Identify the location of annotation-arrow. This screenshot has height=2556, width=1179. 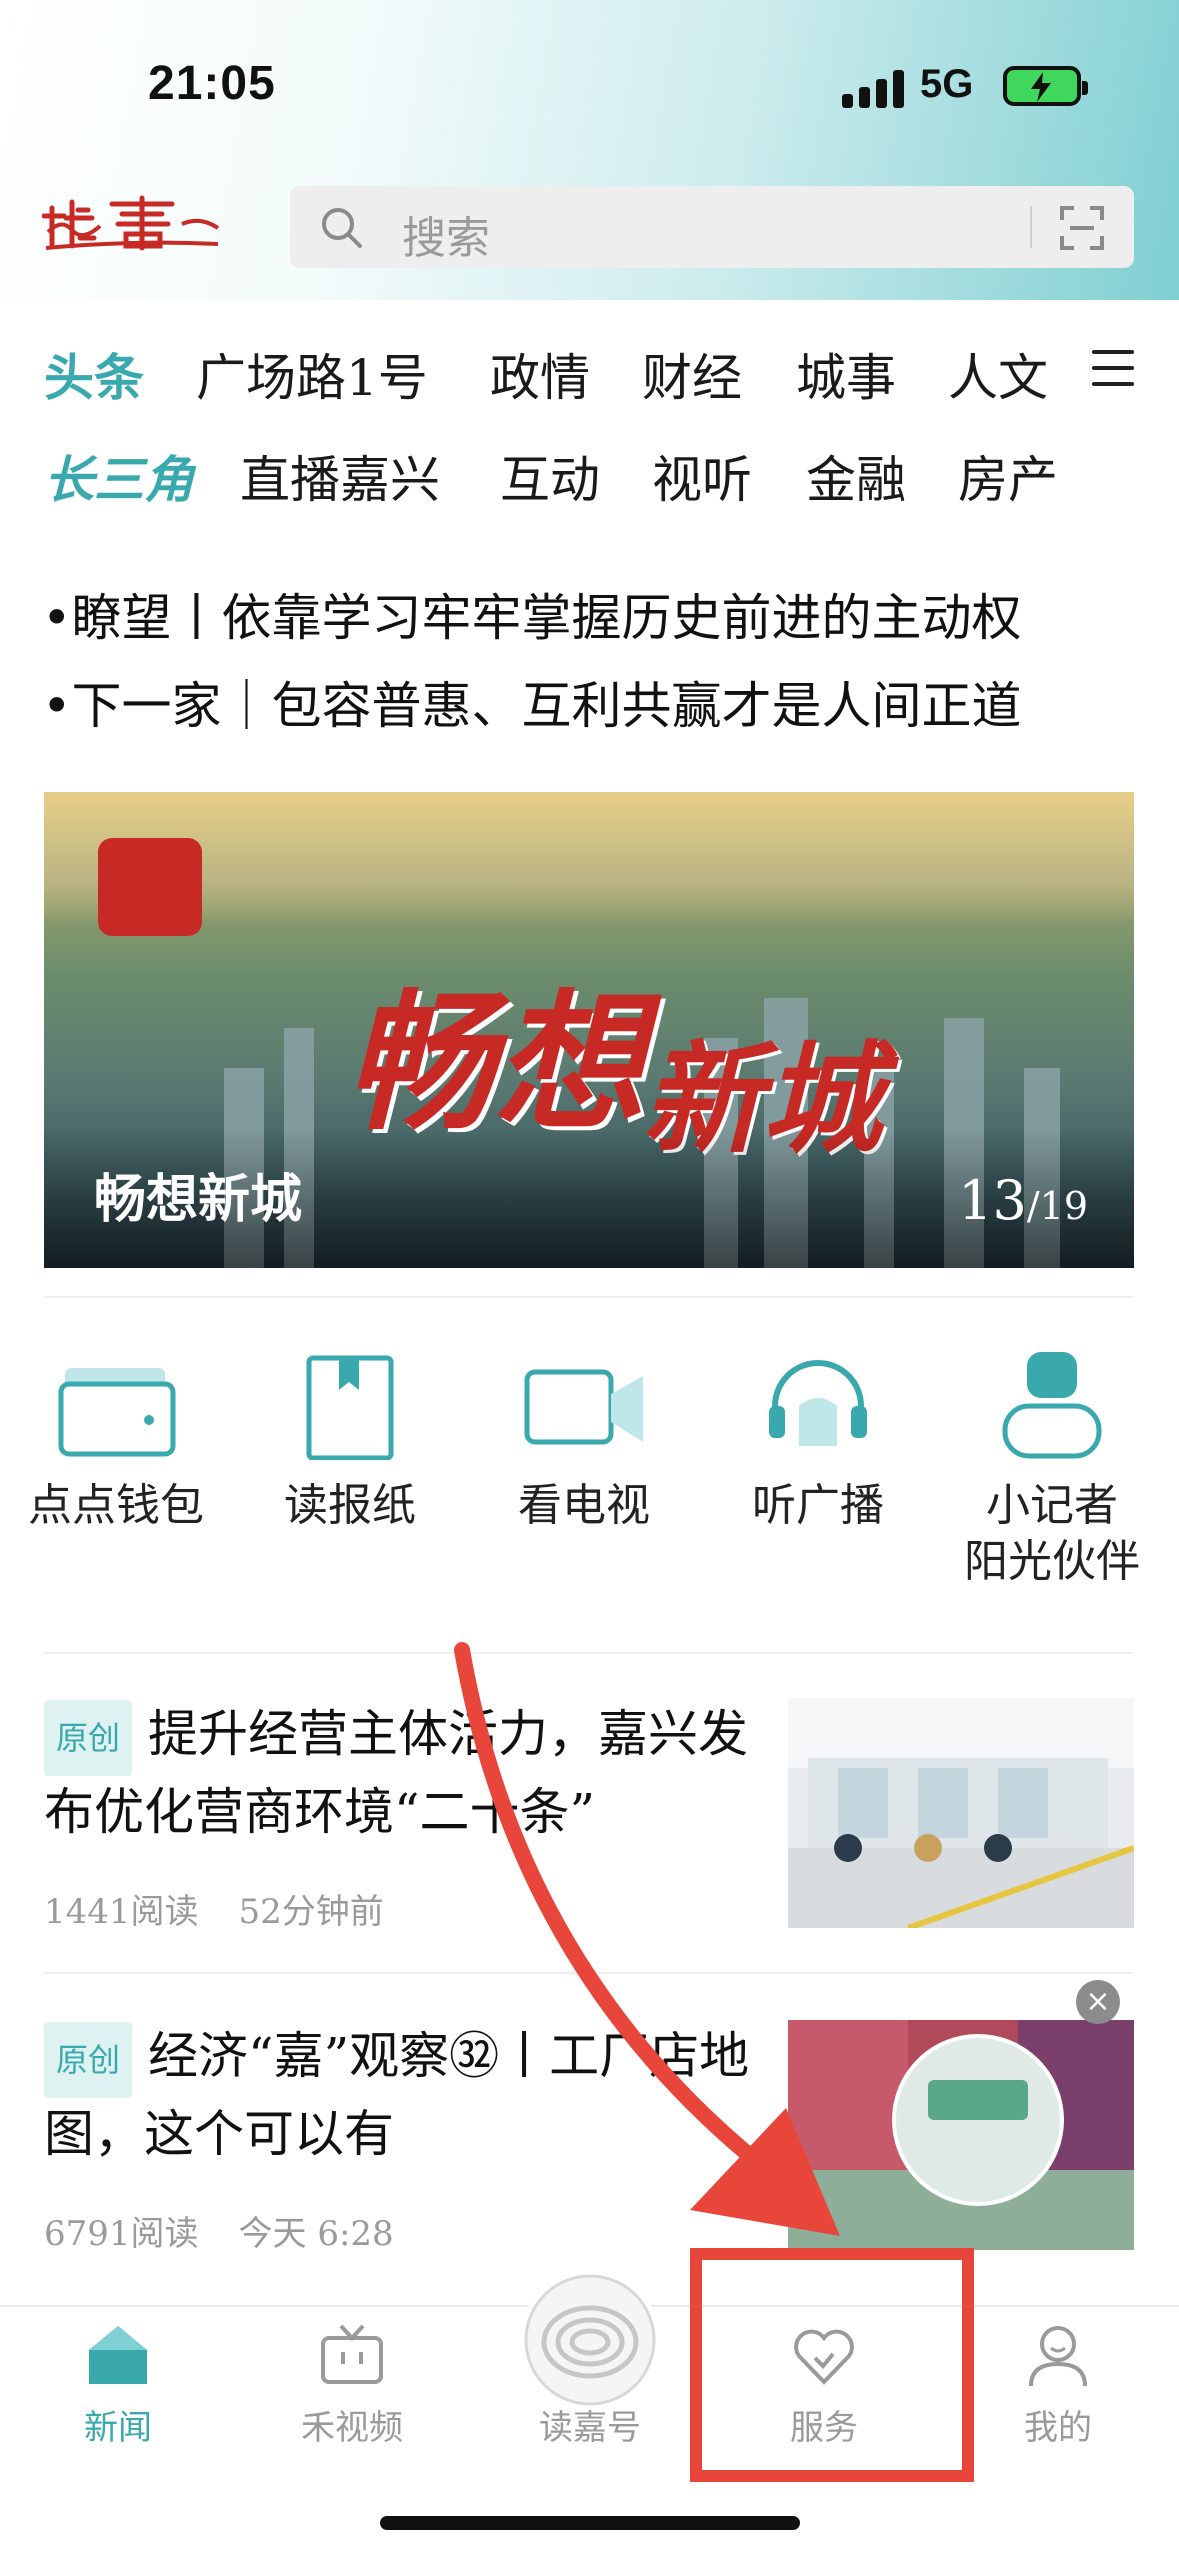
(647, 1939).